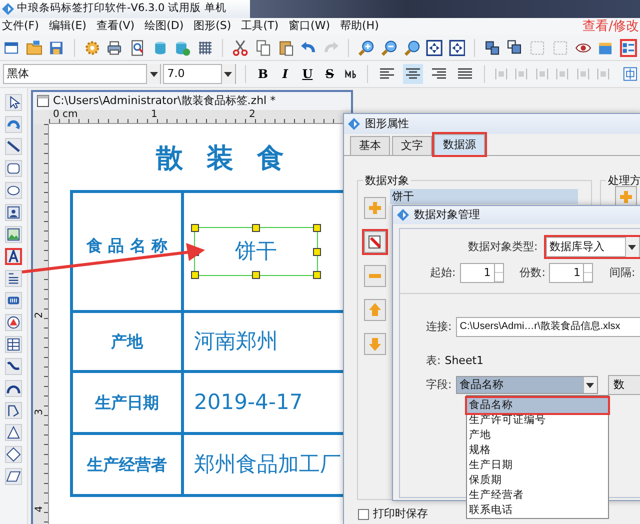  Describe the element at coordinates (13, 344) in the screenshot. I see `table-icon` at that location.